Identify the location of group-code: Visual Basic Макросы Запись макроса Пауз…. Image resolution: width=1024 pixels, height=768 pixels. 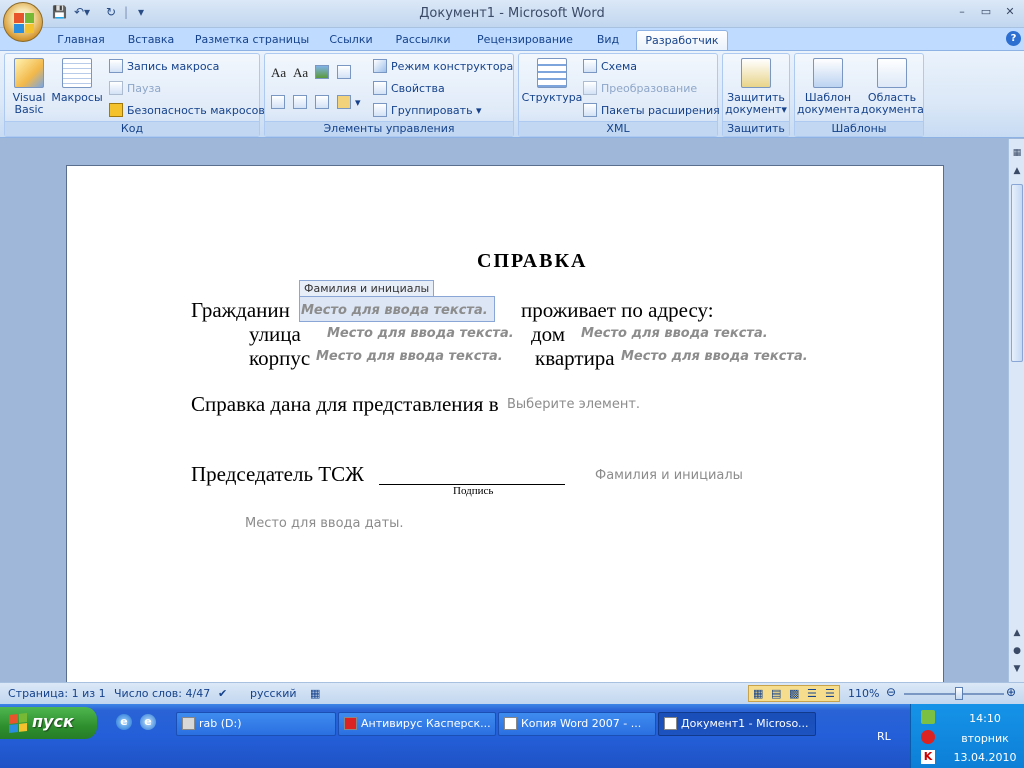
(134, 95).